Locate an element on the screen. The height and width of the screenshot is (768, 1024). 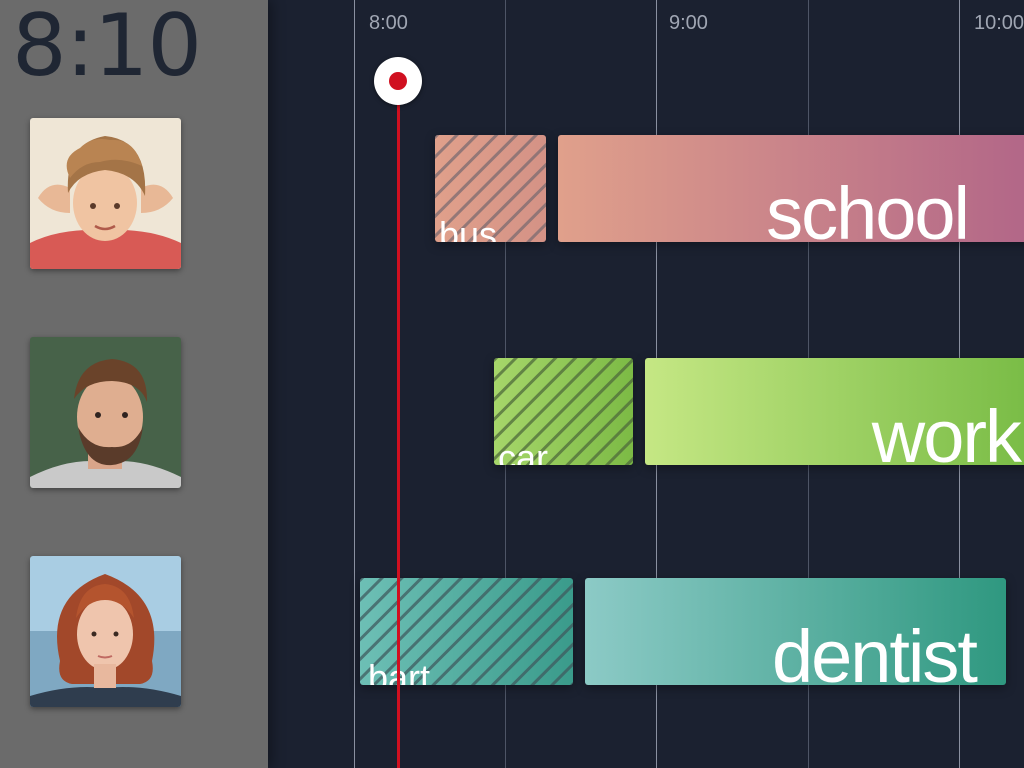
time-label-10: 10:00 is located at coordinates (999, 23).